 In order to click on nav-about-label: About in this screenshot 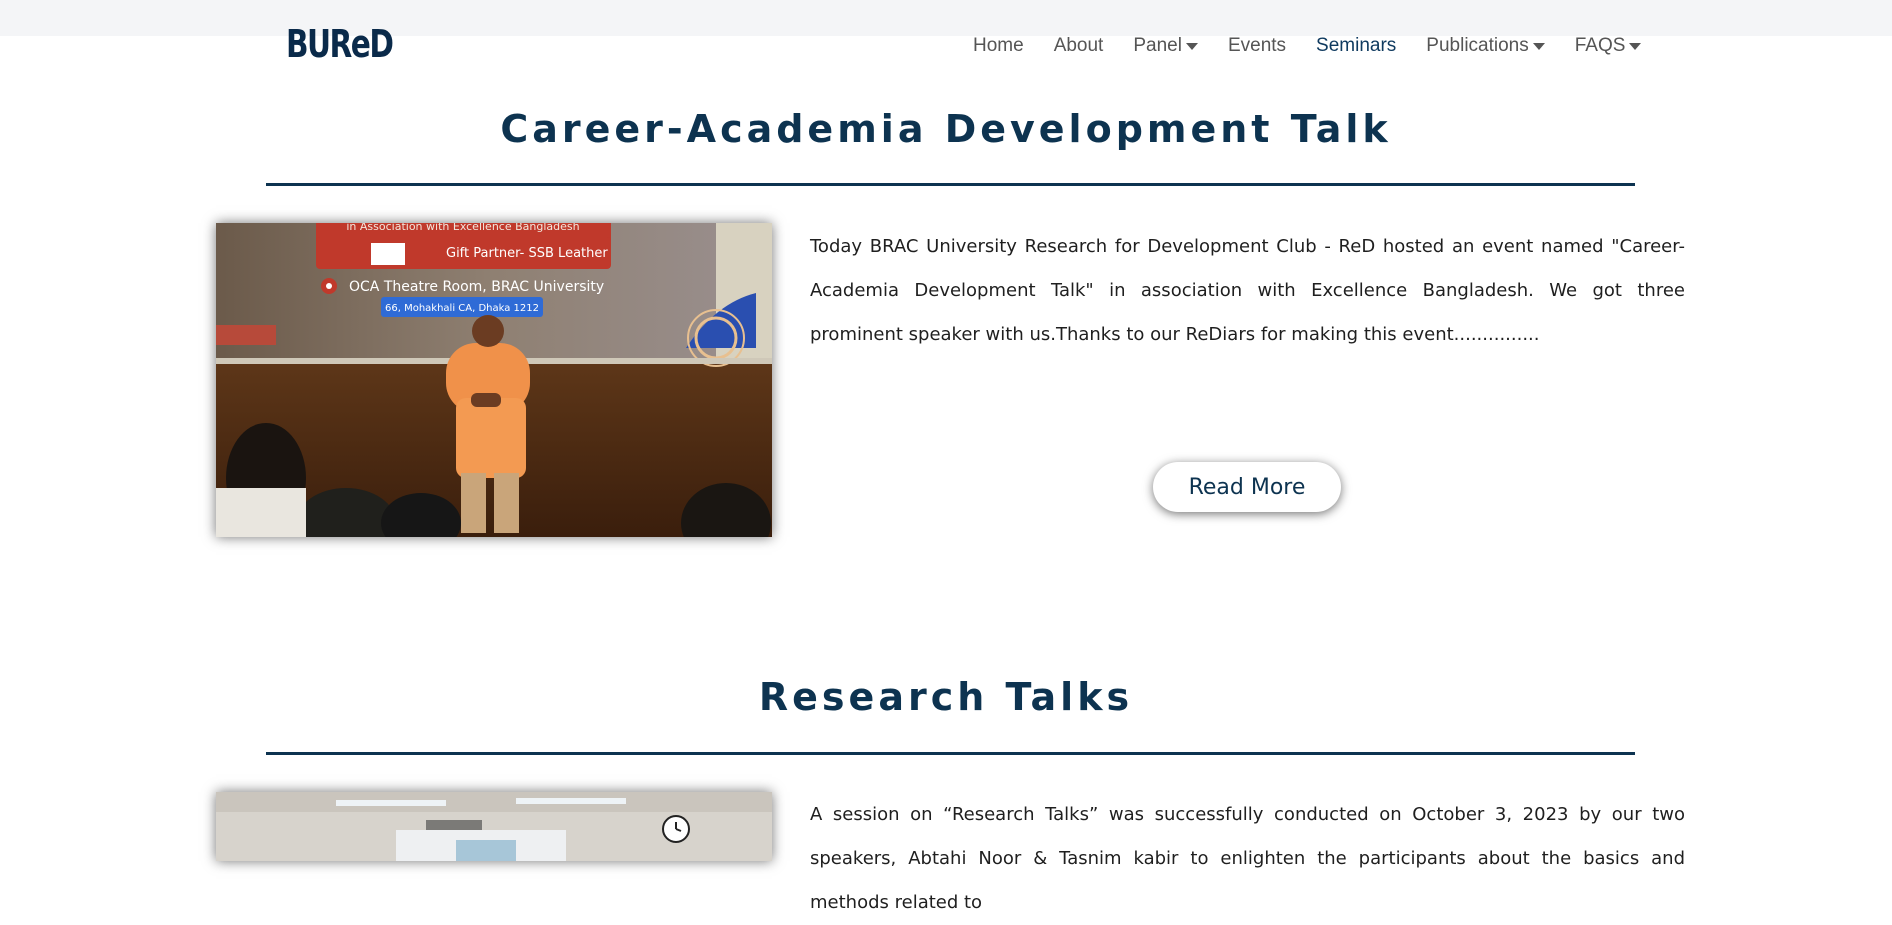, I will do `click(1078, 45)`.